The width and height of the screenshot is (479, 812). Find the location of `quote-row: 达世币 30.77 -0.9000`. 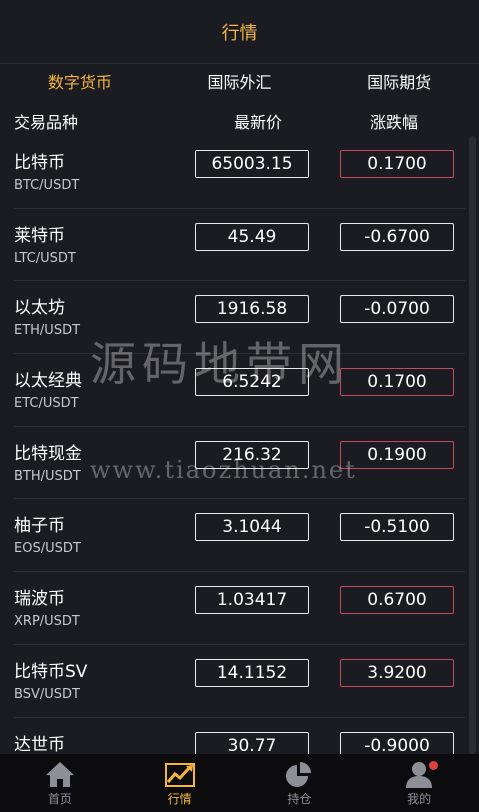

quote-row: 达世币 30.77 -0.9000 is located at coordinates (239, 736).